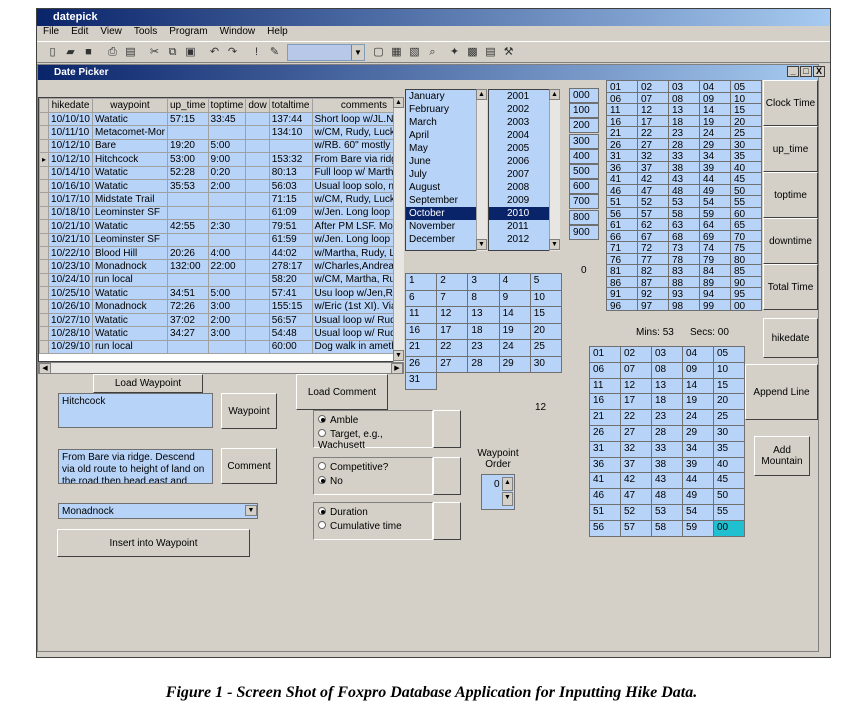 The width and height of the screenshot is (863, 723). I want to click on table-cell: 10/10/10, so click(70, 119).